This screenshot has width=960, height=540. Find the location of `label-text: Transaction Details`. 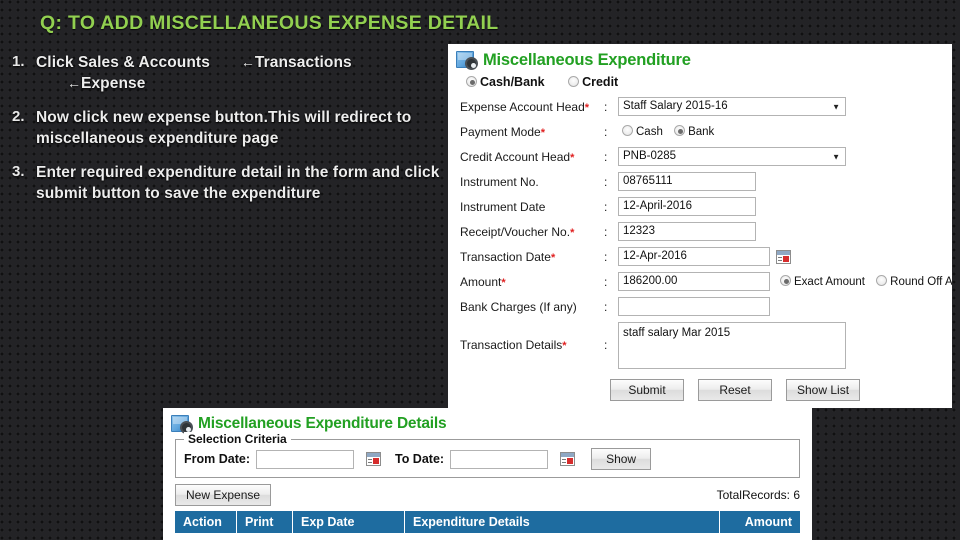

label-text: Transaction Details is located at coordinates (511, 345).